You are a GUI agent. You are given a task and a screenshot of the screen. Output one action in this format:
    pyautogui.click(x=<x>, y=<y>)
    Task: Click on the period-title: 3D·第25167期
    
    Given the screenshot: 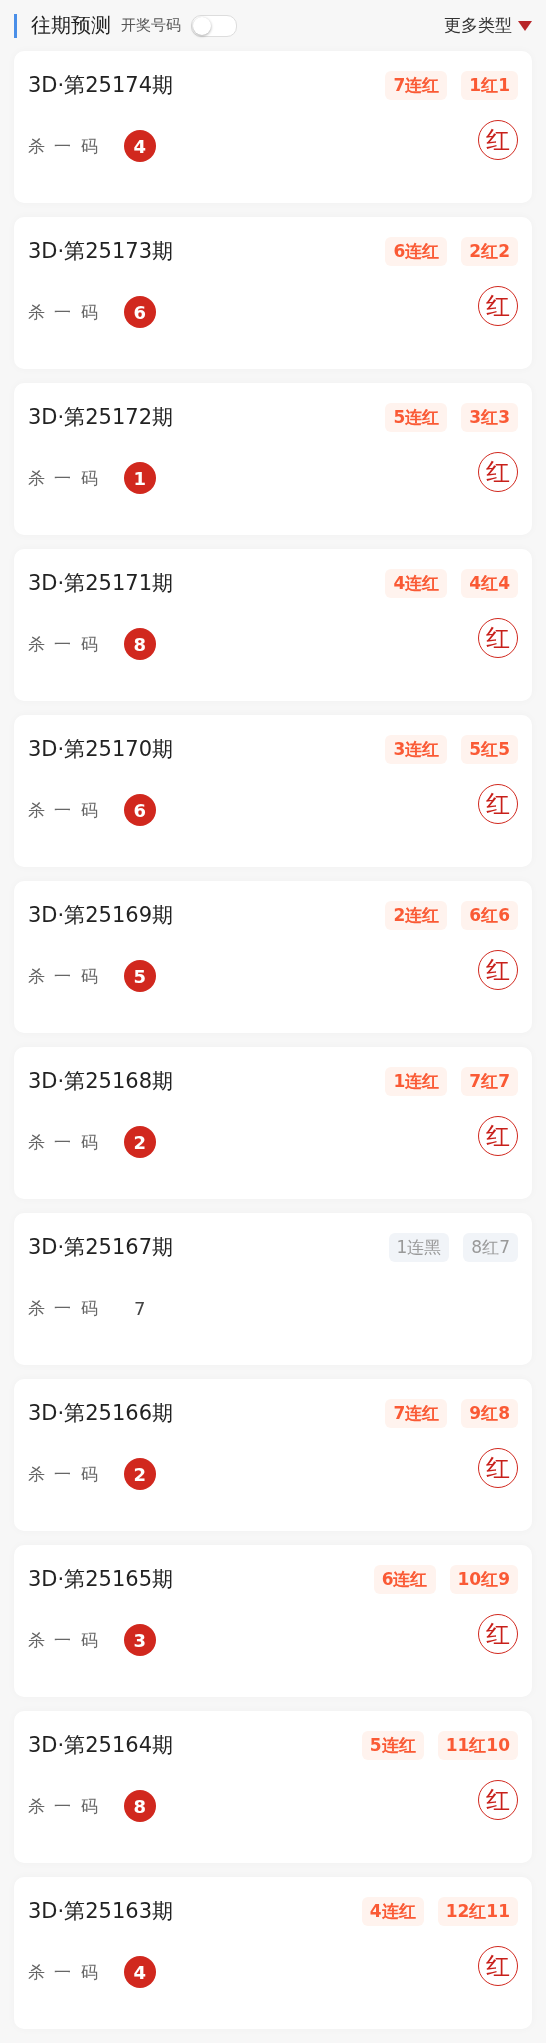 What is the action you would take?
    pyautogui.click(x=100, y=1247)
    